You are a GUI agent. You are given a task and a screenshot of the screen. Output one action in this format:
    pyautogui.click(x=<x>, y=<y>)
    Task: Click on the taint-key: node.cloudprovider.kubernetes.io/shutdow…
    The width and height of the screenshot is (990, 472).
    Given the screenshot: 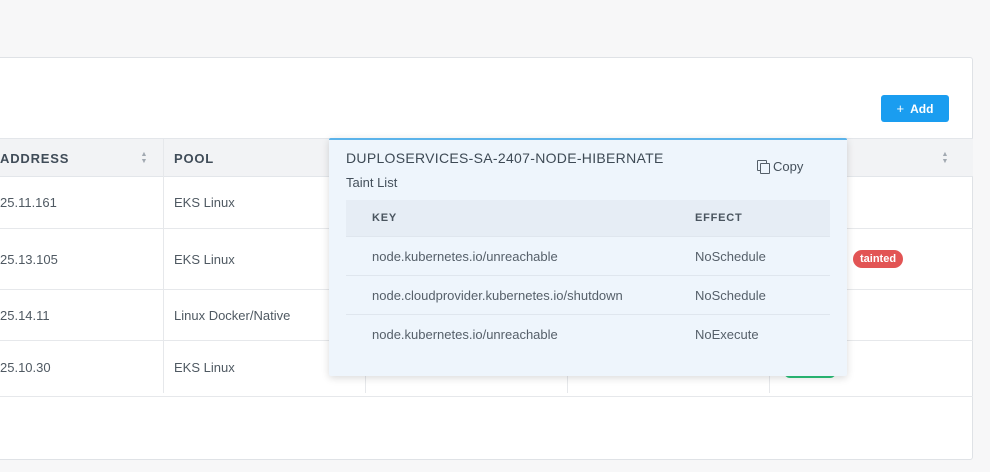 What is the action you would take?
    pyautogui.click(x=497, y=295)
    